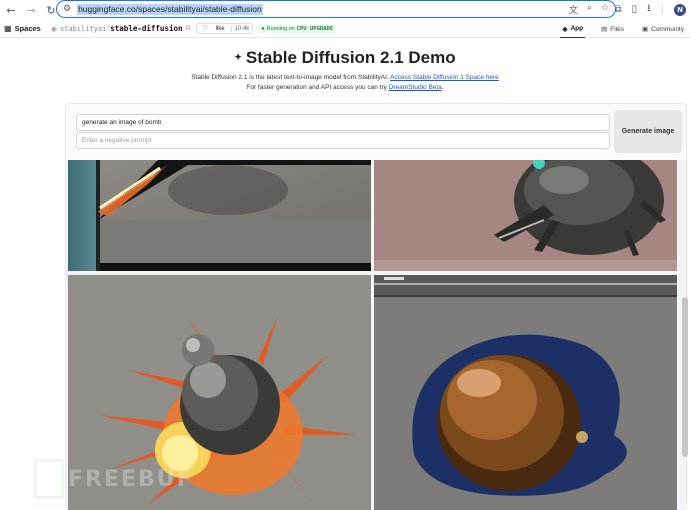 This screenshot has height=510, width=690. What do you see at coordinates (220, 29) in the screenshot?
I see `like-text: like` at bounding box center [220, 29].